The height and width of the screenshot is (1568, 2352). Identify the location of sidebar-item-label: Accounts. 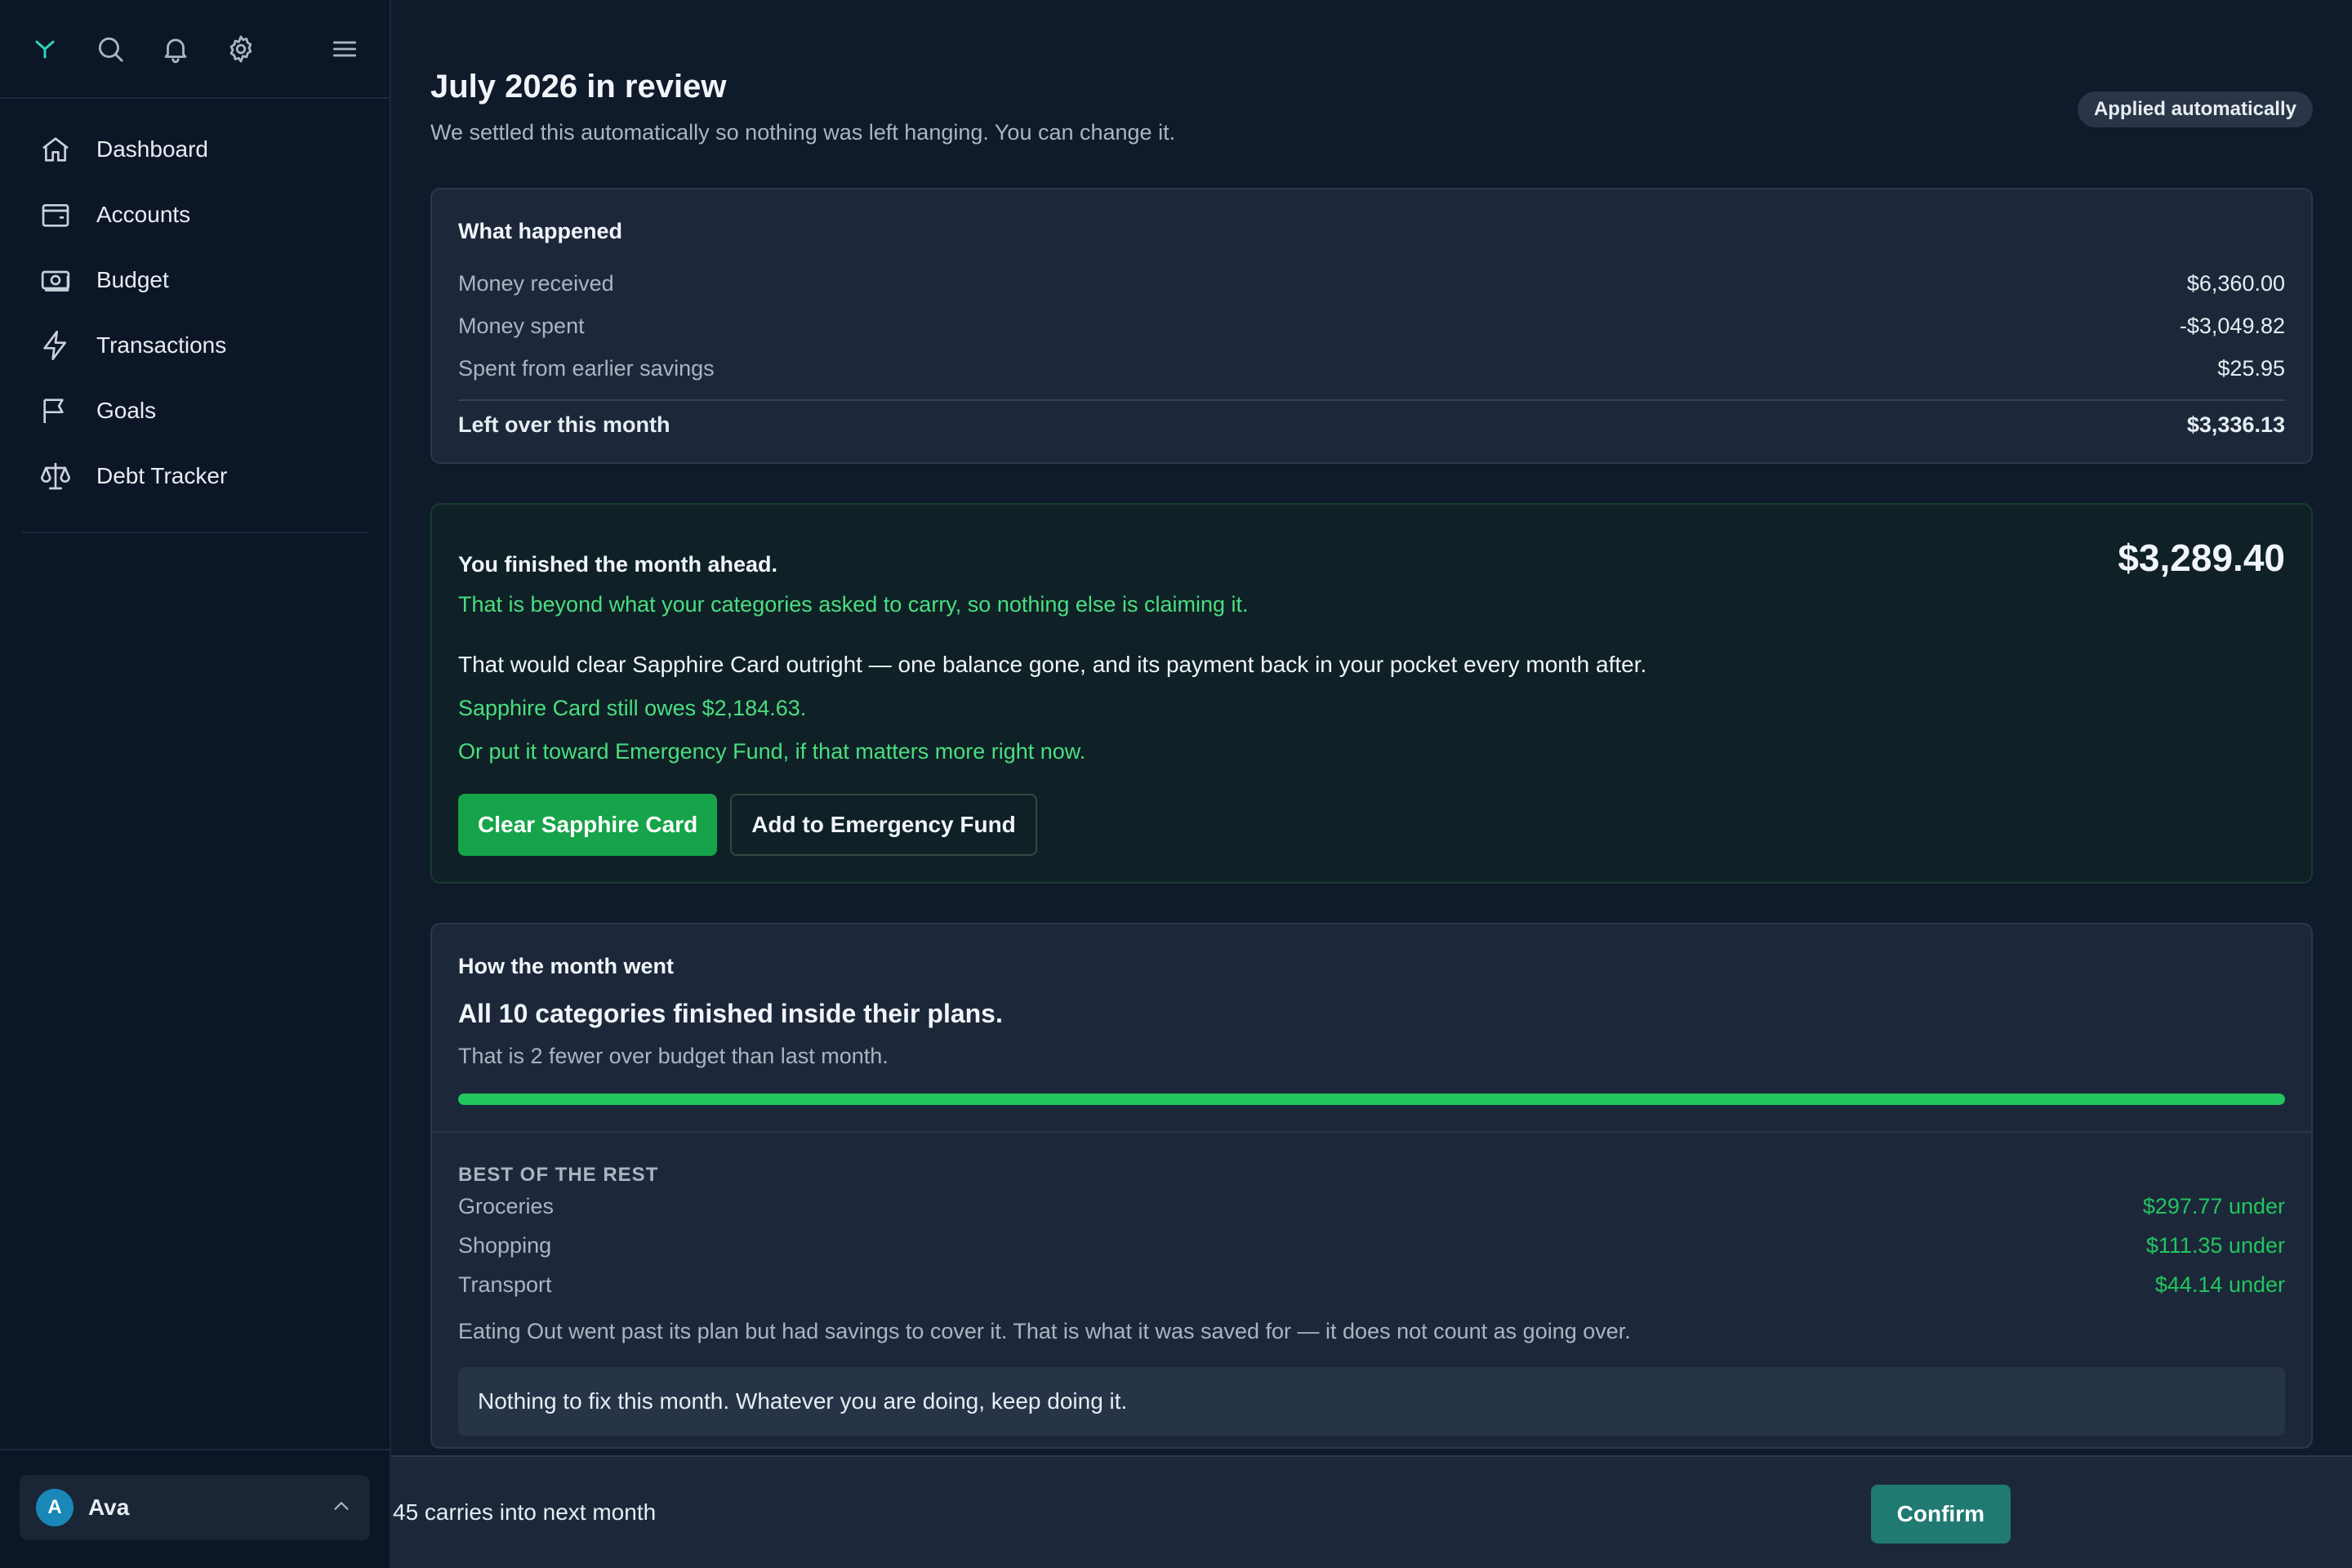
(143, 214).